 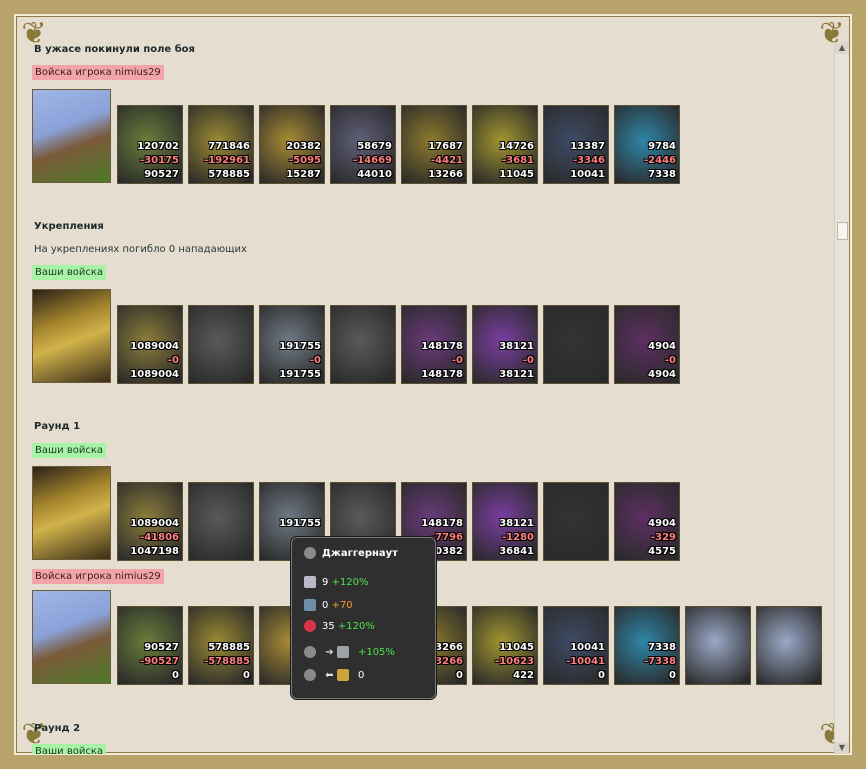 I want to click on unit-count-remaining: 578885, so click(x=229, y=174).